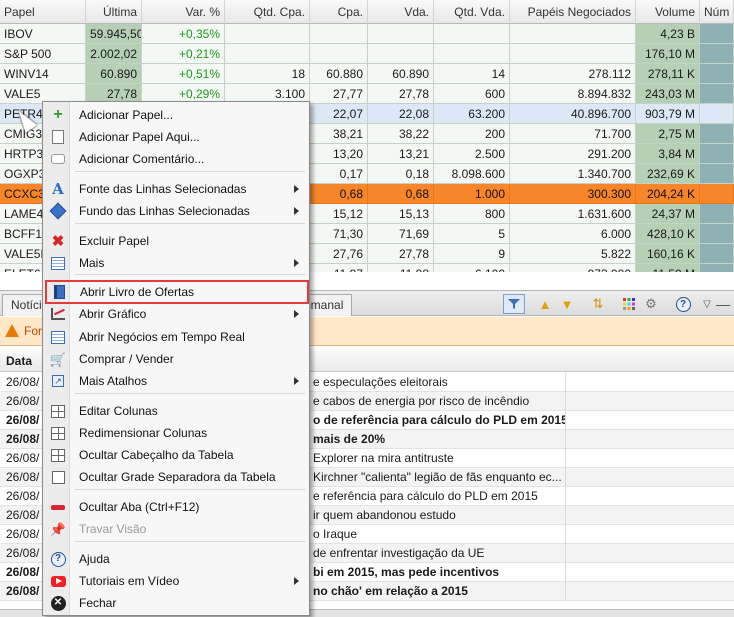 The image size is (734, 617). I want to click on menu-item-mais-atalhos: ↗ Mais Atalhos, so click(176, 381).